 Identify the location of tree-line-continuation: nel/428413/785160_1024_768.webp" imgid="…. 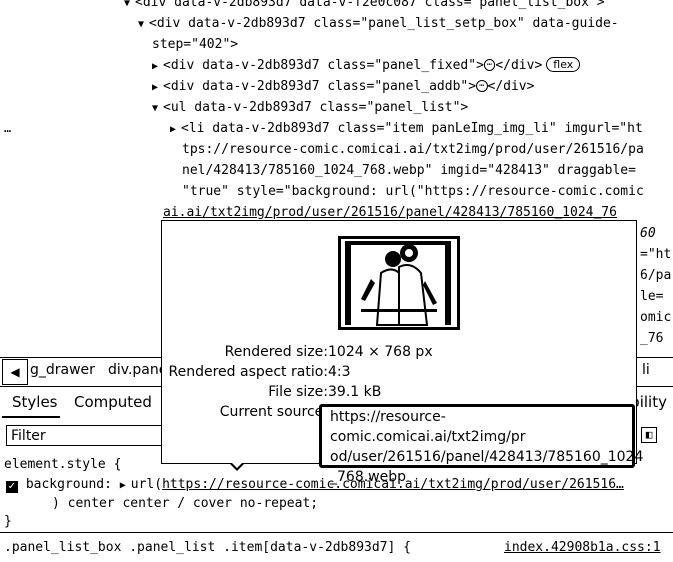
(409, 170).